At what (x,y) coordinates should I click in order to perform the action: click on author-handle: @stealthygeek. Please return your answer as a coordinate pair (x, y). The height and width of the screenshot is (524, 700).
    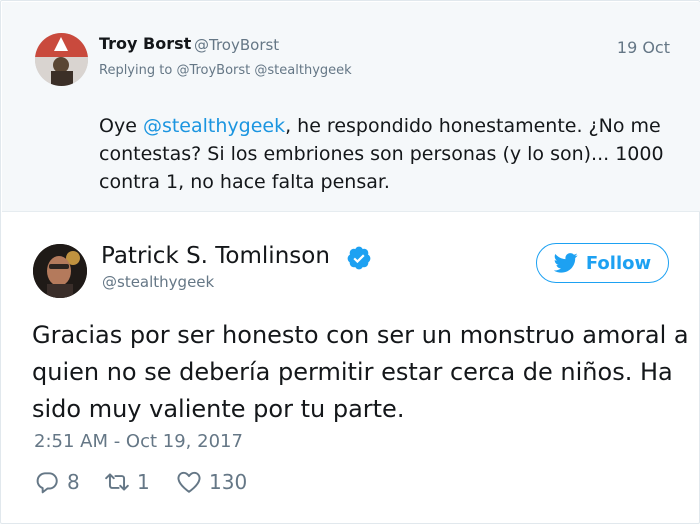
    Looking at the image, I should click on (158, 282).